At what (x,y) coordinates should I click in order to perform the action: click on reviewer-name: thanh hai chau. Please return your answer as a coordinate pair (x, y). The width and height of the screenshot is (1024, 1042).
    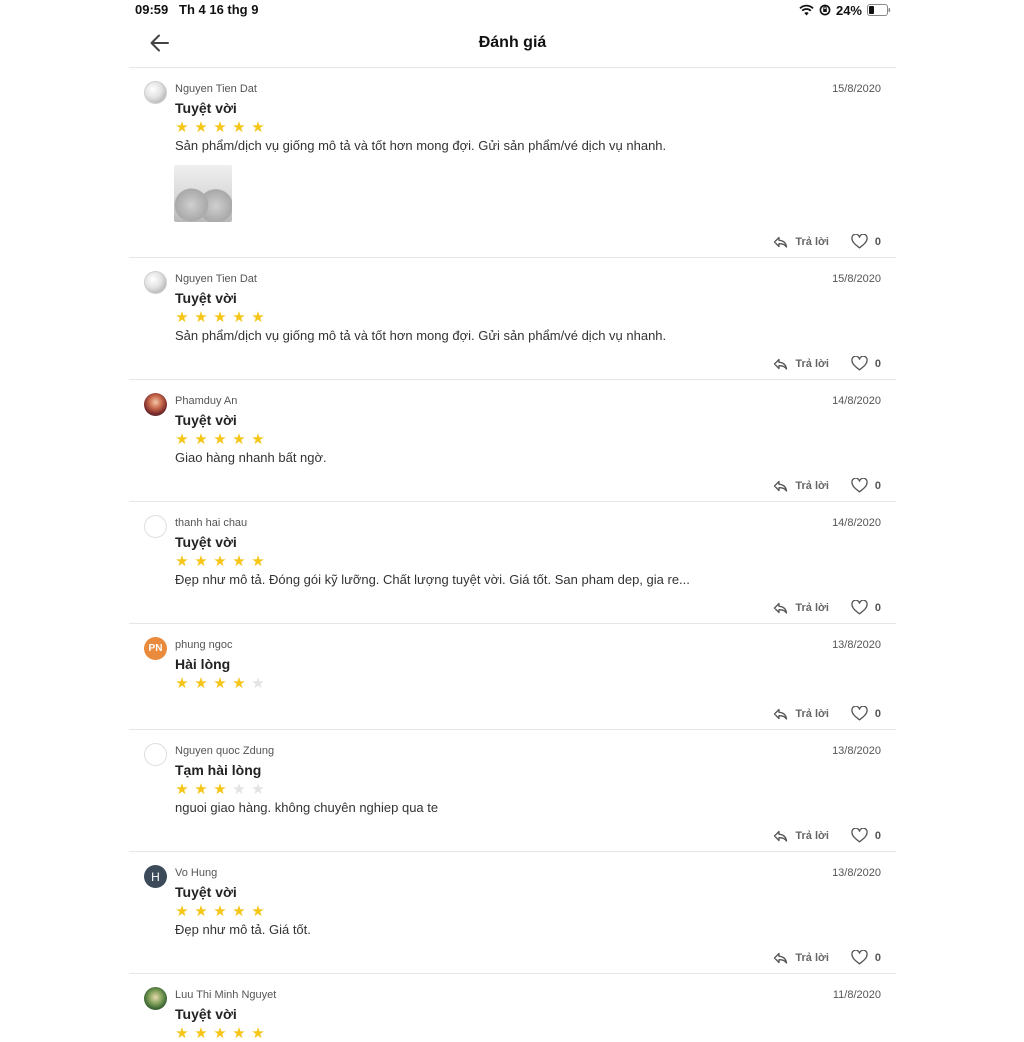
    Looking at the image, I should click on (211, 523).